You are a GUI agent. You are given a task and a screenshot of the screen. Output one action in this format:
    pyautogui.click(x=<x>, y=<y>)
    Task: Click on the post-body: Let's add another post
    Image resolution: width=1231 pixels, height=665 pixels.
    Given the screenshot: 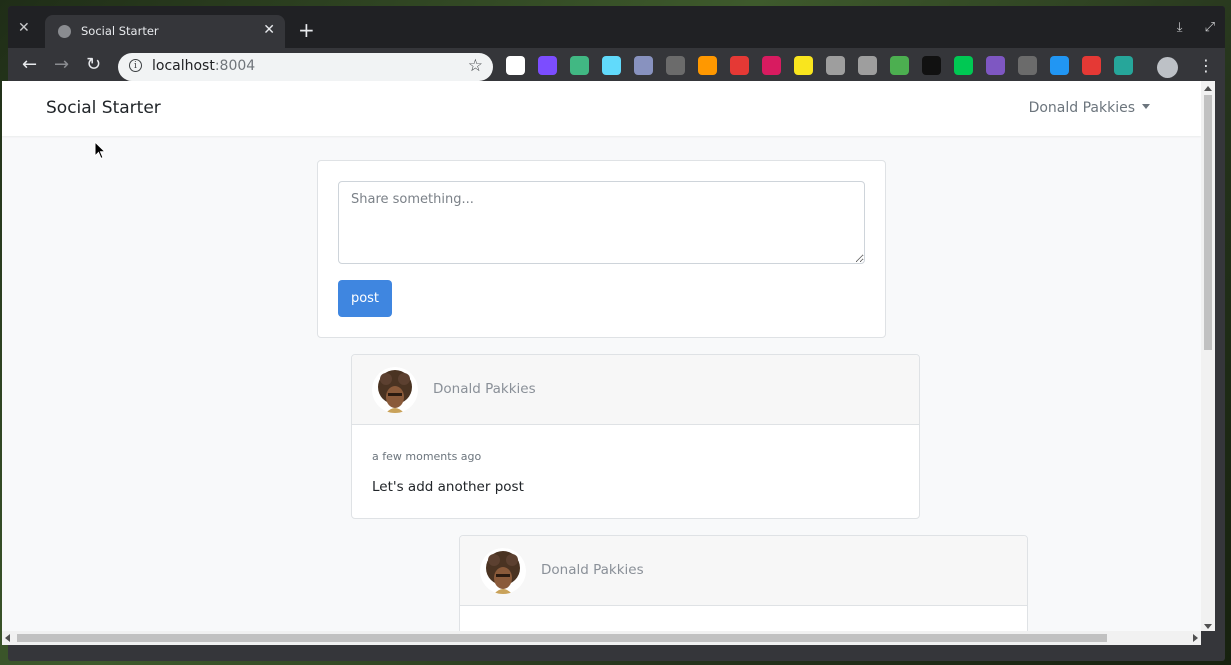 What is the action you would take?
    pyautogui.click(x=448, y=487)
    